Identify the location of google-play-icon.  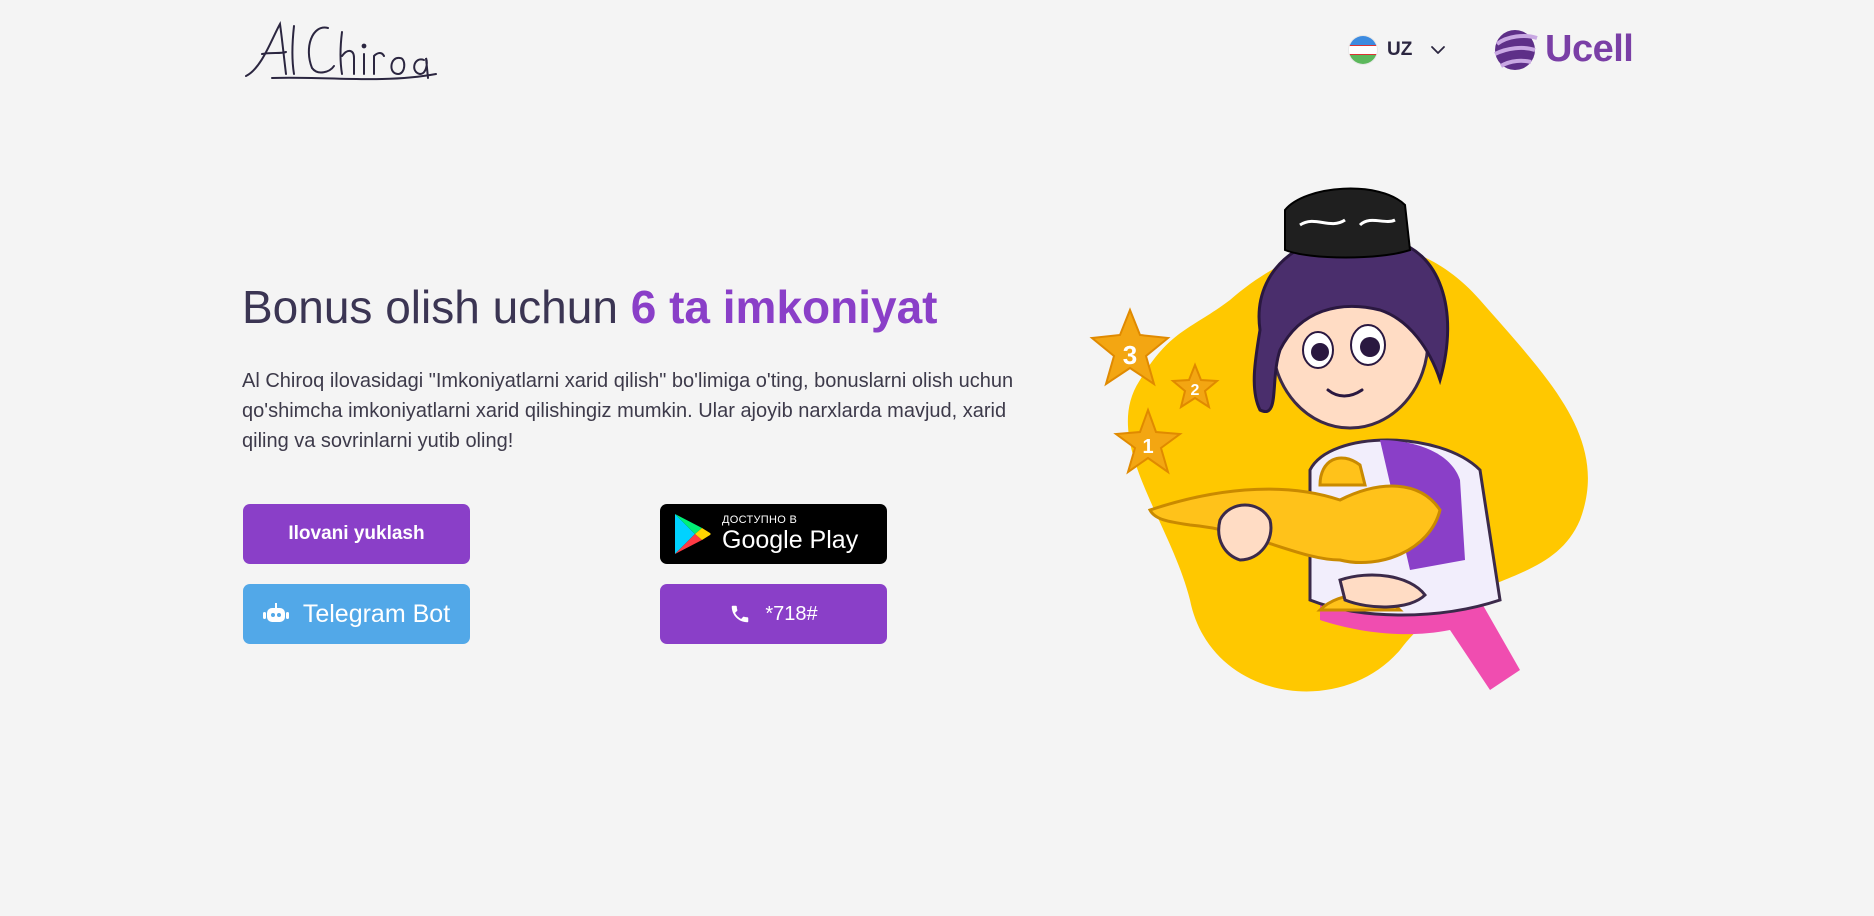
(693, 534).